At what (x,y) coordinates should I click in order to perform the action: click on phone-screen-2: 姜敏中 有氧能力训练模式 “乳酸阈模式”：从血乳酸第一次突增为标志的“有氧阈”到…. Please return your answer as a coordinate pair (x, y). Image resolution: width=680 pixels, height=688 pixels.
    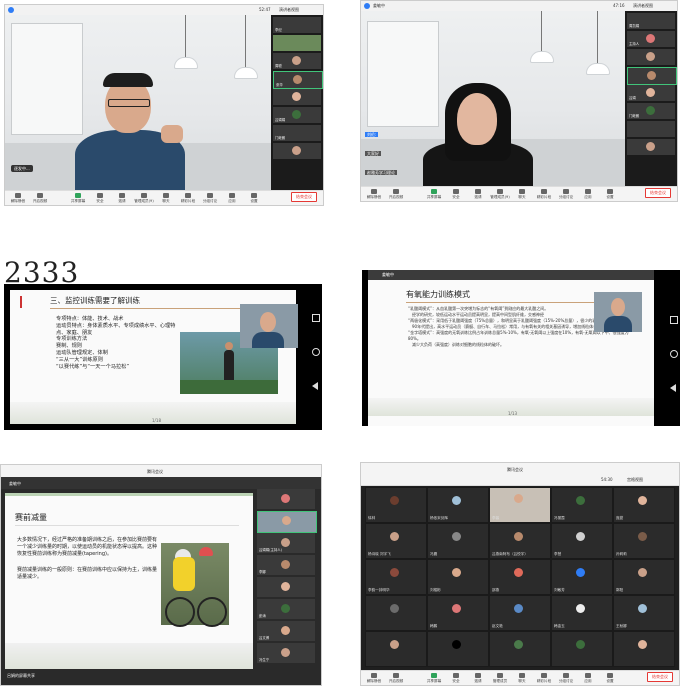
    Looking at the image, I should click on (521, 348).